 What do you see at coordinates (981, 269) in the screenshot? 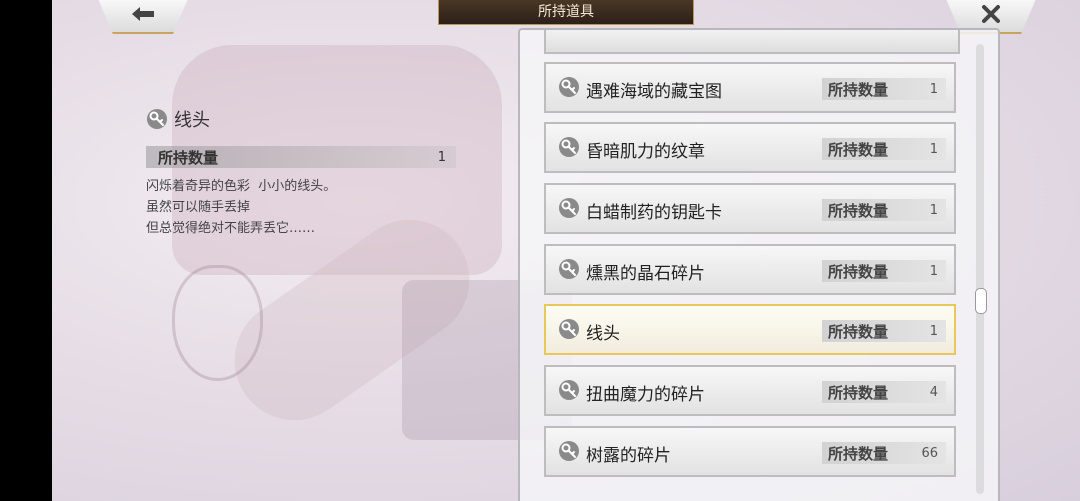
I see `list-scrollbar` at bounding box center [981, 269].